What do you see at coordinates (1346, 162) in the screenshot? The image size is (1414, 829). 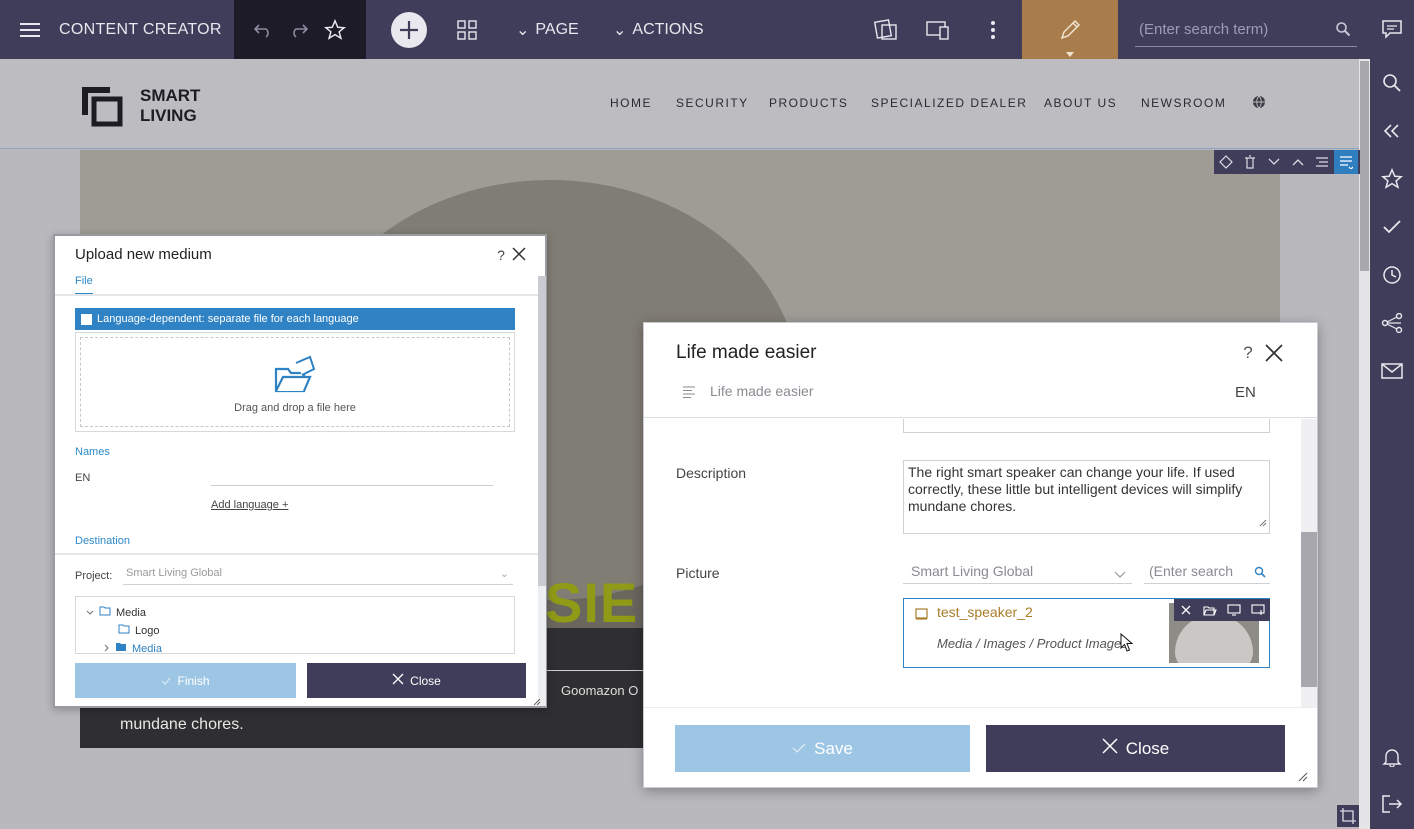 I see `edit-list-icon` at bounding box center [1346, 162].